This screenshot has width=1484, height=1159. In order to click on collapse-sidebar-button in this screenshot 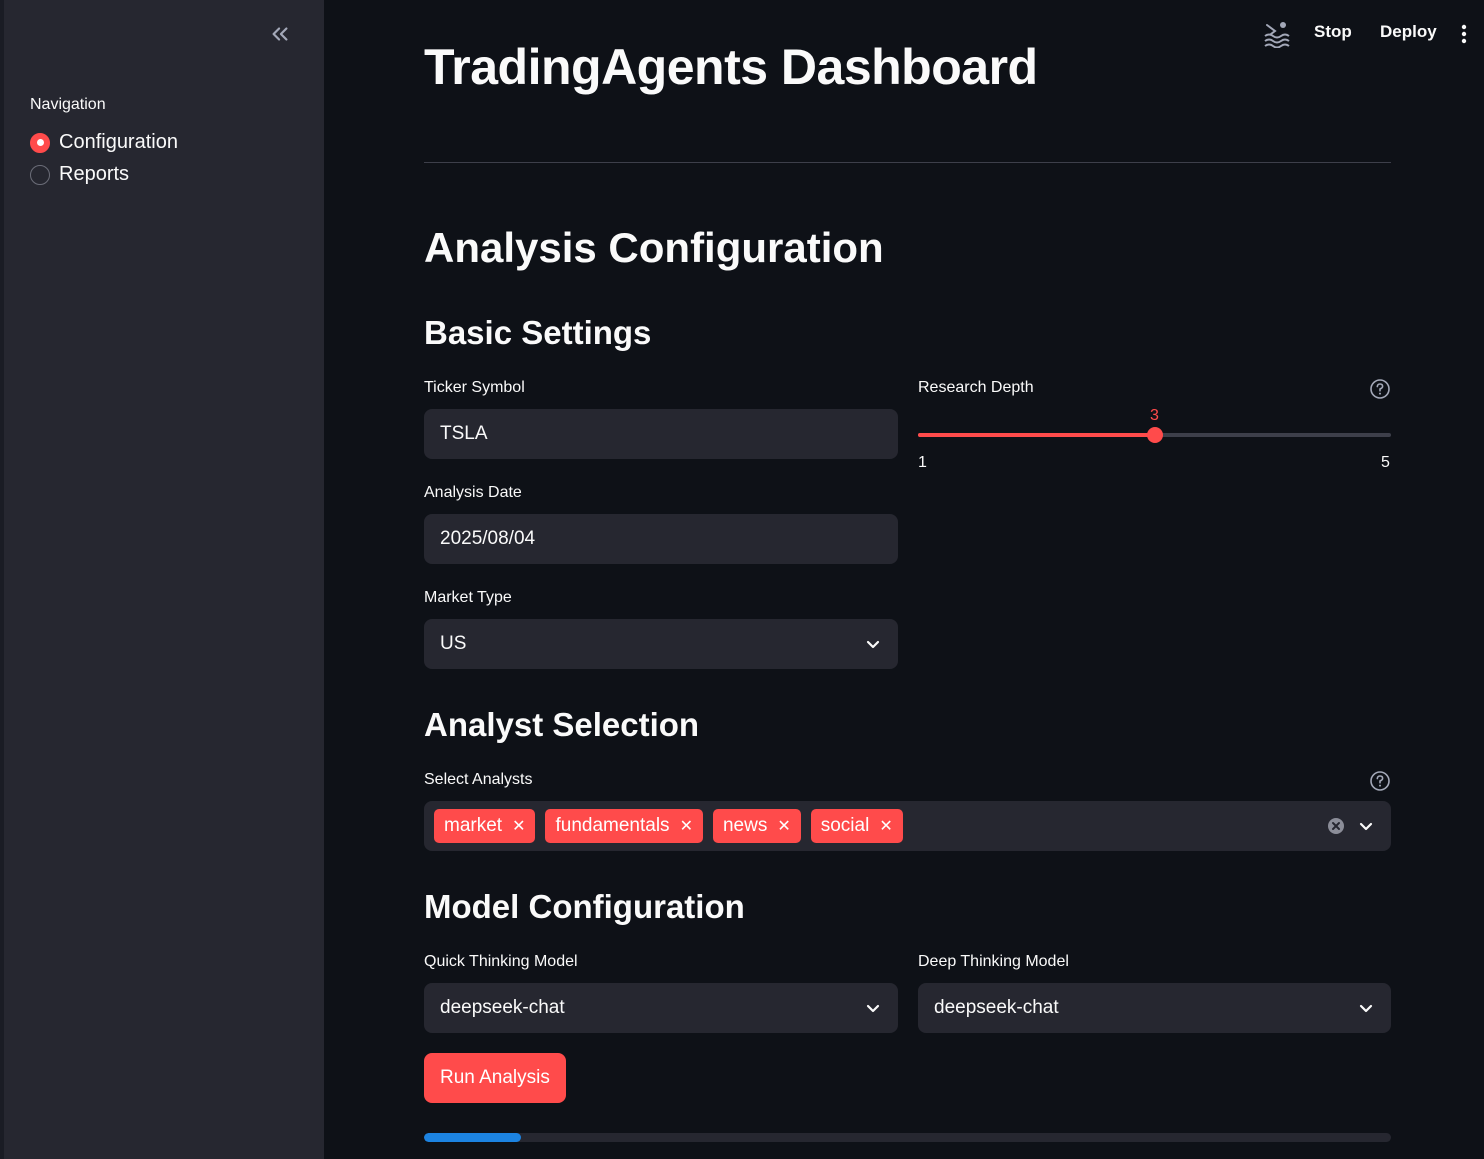, I will do `click(280, 34)`.